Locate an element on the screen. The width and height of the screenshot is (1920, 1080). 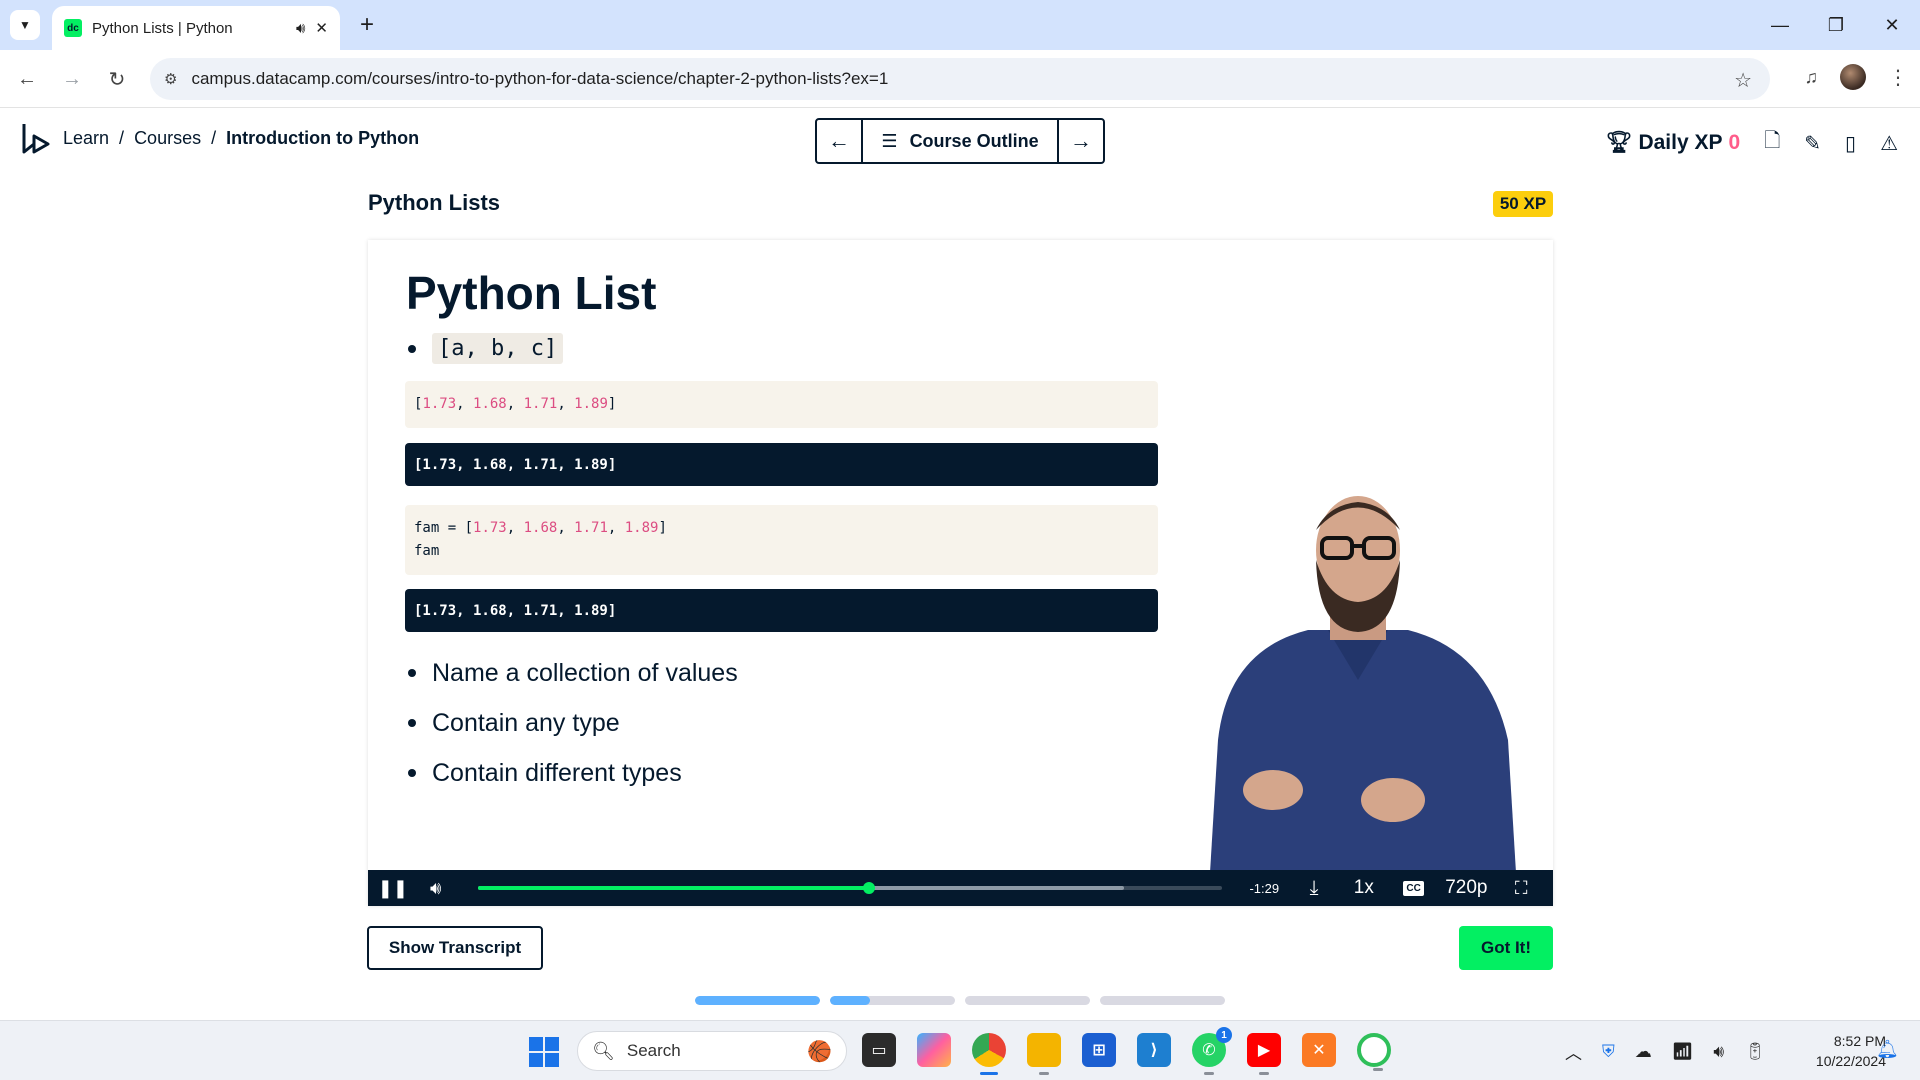
breadcrumb-learn: Learn is located at coordinates (86, 138).